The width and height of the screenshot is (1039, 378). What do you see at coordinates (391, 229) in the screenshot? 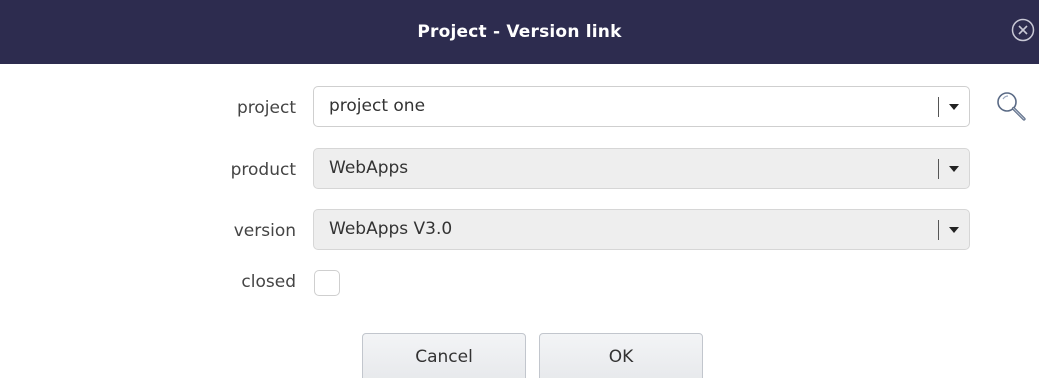
I see `version-value: WebApps V3.0` at bounding box center [391, 229].